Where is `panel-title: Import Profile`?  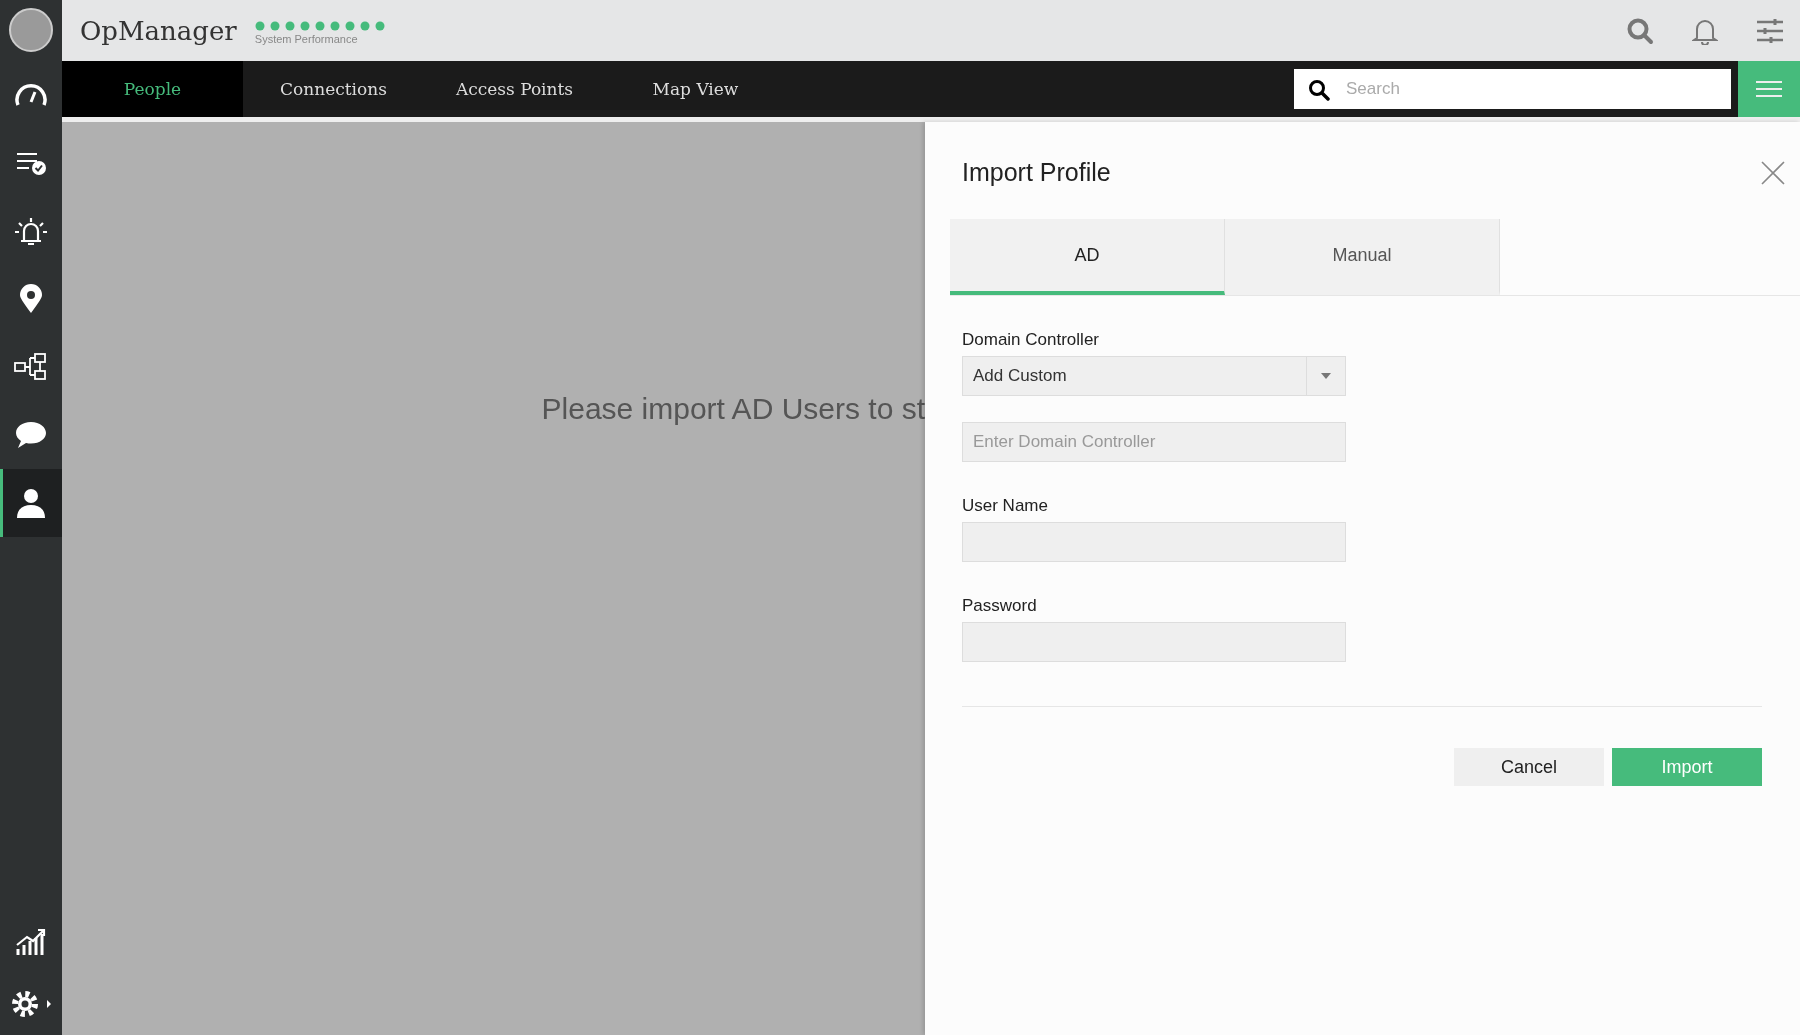 panel-title: Import Profile is located at coordinates (1036, 172).